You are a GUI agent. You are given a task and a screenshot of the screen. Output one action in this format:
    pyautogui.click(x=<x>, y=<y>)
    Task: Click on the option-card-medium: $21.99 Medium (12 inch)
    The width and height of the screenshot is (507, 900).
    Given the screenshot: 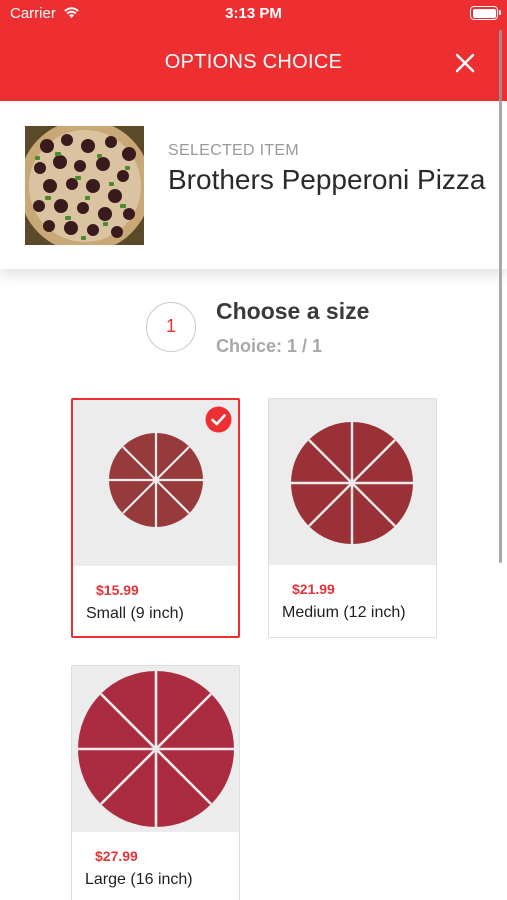 What is the action you would take?
    pyautogui.click(x=352, y=518)
    